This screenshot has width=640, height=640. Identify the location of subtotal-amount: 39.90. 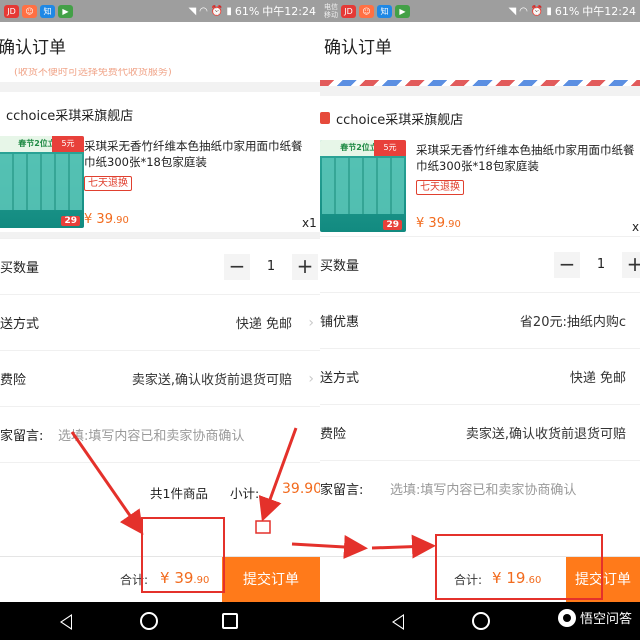
(301, 489).